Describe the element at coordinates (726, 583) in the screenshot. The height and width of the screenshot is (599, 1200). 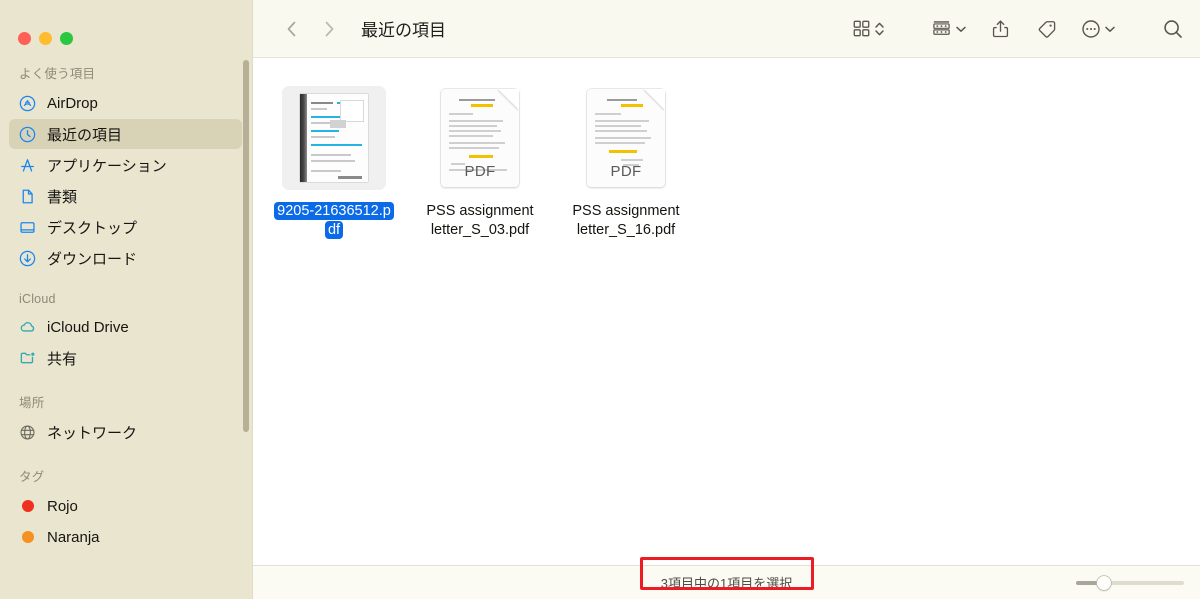
I see `selection-status-text: 3項目中の1項目を選択` at that location.